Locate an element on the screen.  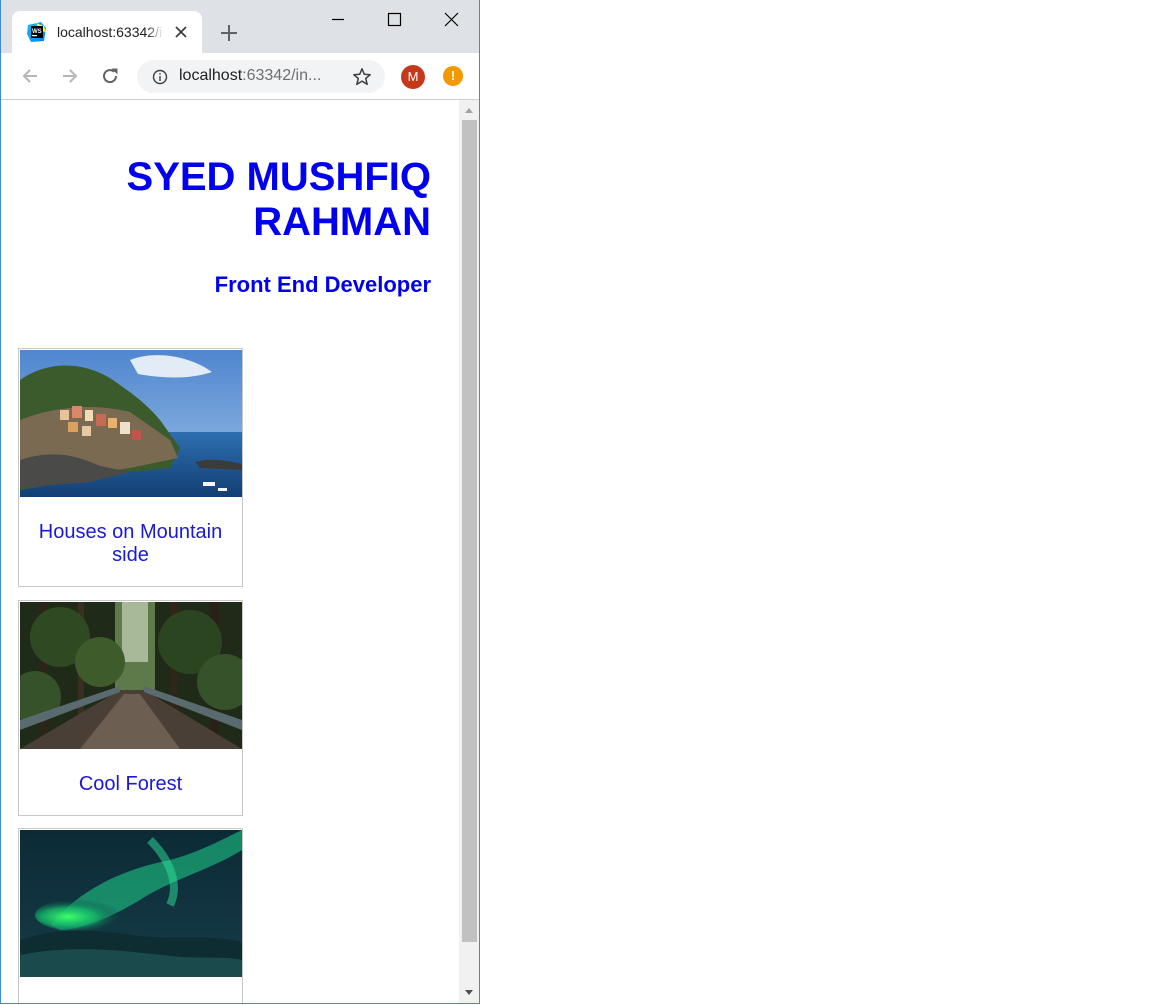
webstorm-favicon-icon: WS is located at coordinates (36, 32).